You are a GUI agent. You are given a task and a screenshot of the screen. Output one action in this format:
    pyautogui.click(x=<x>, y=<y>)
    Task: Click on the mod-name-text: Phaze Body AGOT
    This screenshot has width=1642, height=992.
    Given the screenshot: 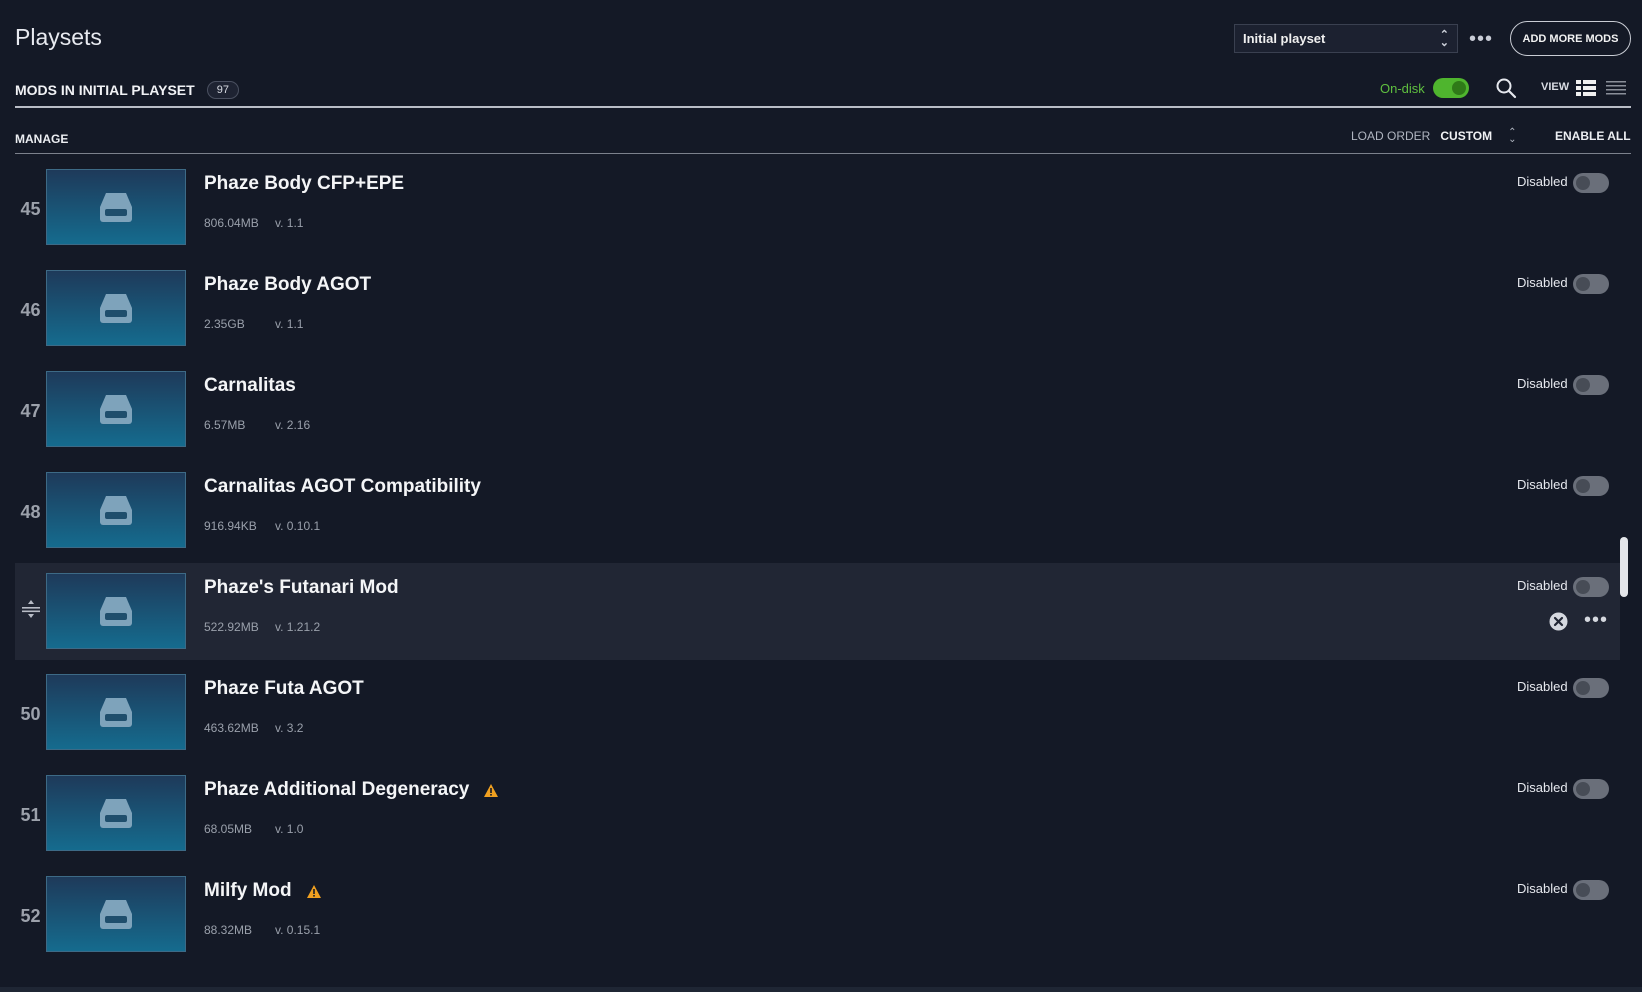 What is the action you would take?
    pyautogui.click(x=288, y=284)
    